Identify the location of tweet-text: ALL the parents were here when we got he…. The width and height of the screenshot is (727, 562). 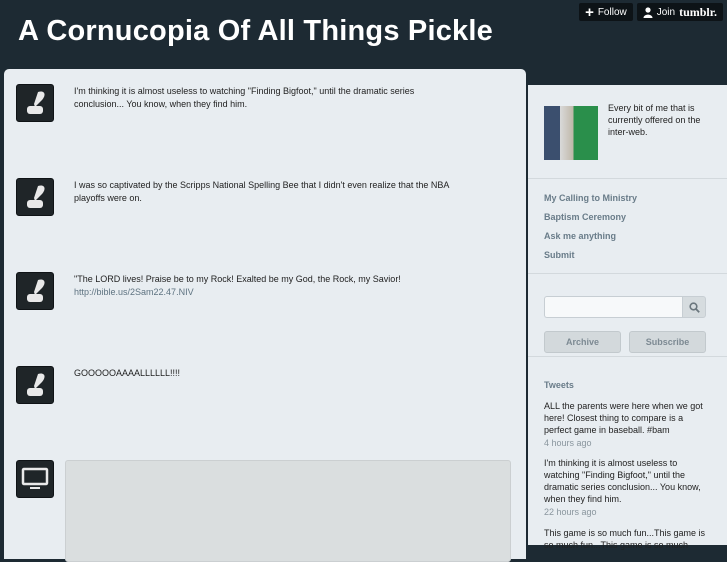
(623, 418).